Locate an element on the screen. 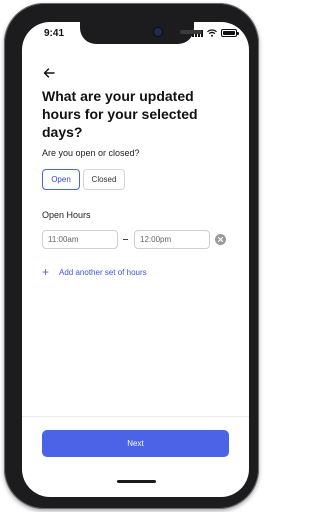  time-range-separator is located at coordinates (125, 239).